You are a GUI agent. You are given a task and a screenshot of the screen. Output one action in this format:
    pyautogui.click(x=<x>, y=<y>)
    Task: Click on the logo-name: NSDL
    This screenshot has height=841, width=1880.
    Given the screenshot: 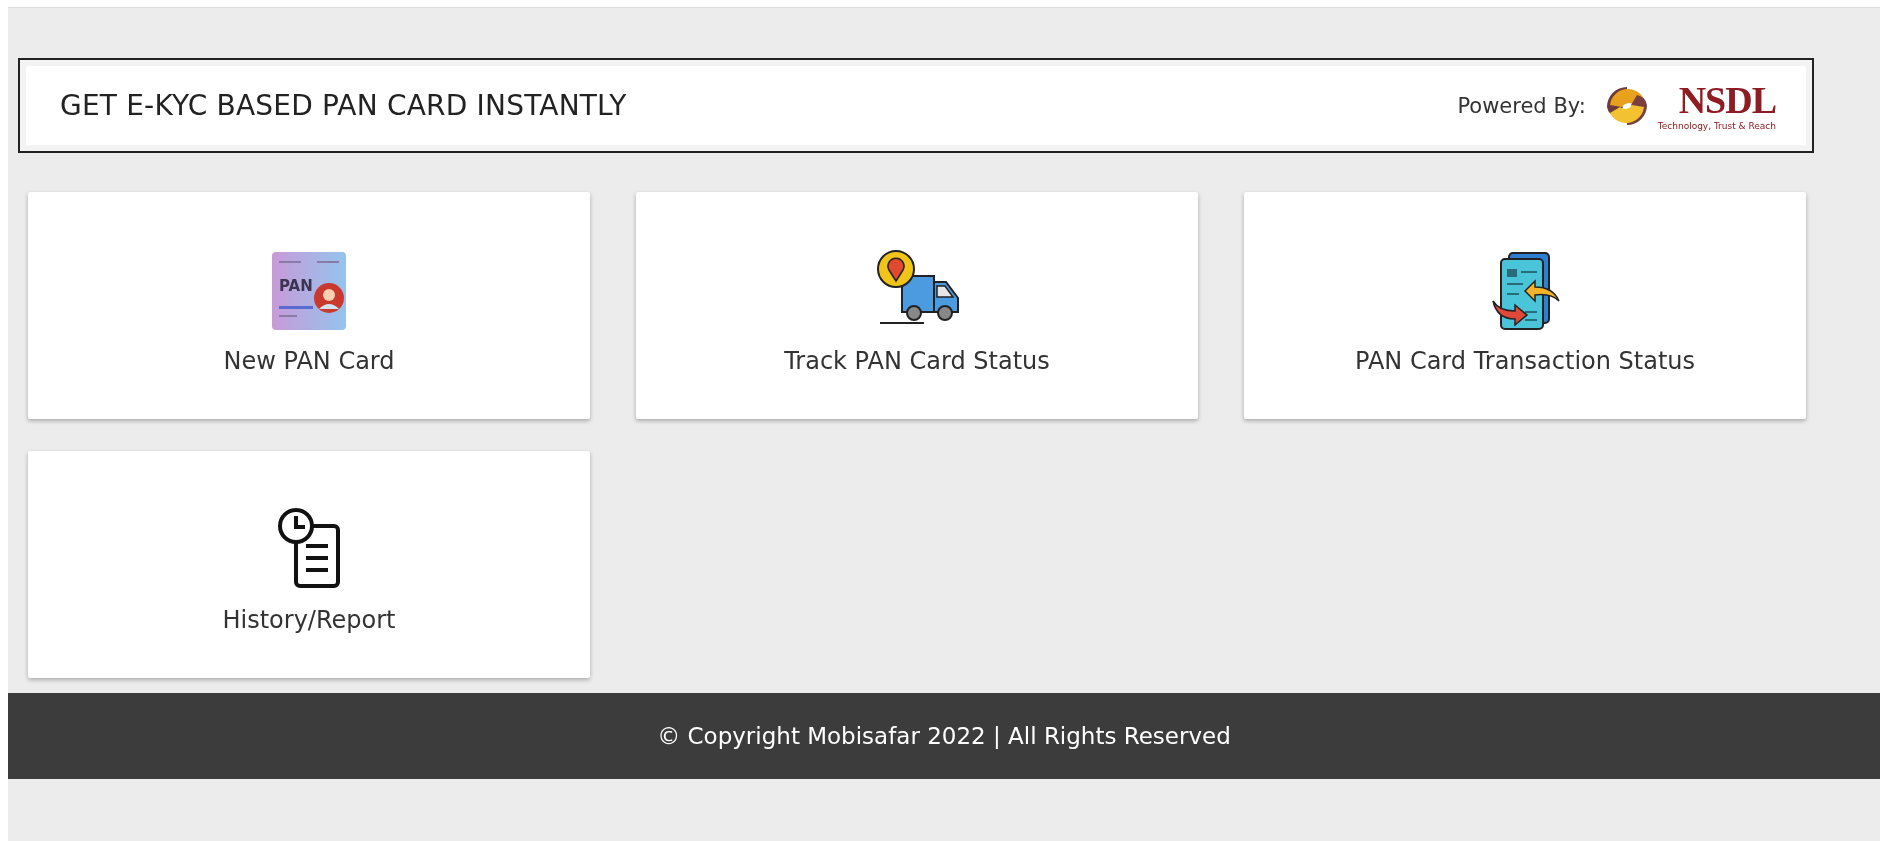 What is the action you would take?
    pyautogui.click(x=1727, y=99)
    